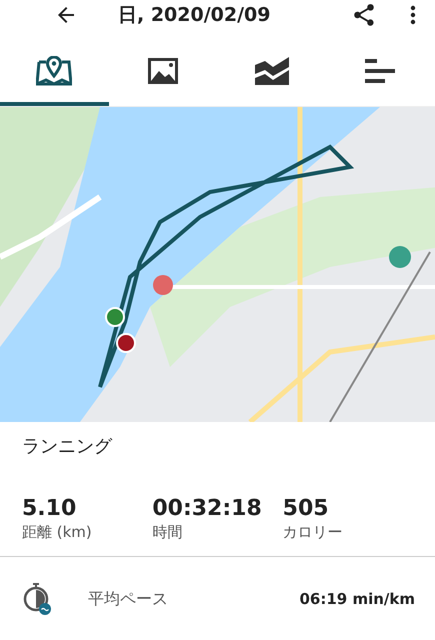 Image resolution: width=435 pixels, height=640 pixels. What do you see at coordinates (57, 532) in the screenshot?
I see `stat-label: 距離 (km)` at bounding box center [57, 532].